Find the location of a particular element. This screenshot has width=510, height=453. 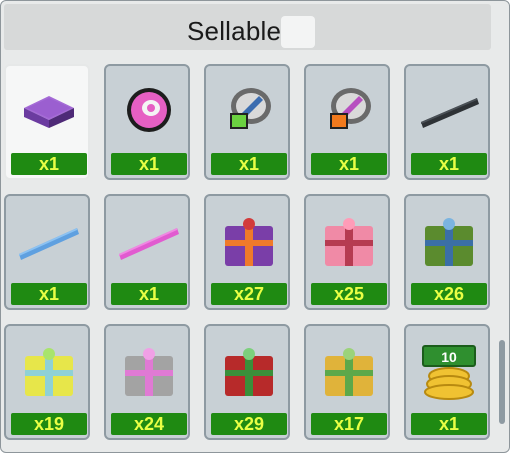

item-tile: x19 is located at coordinates (47, 382).